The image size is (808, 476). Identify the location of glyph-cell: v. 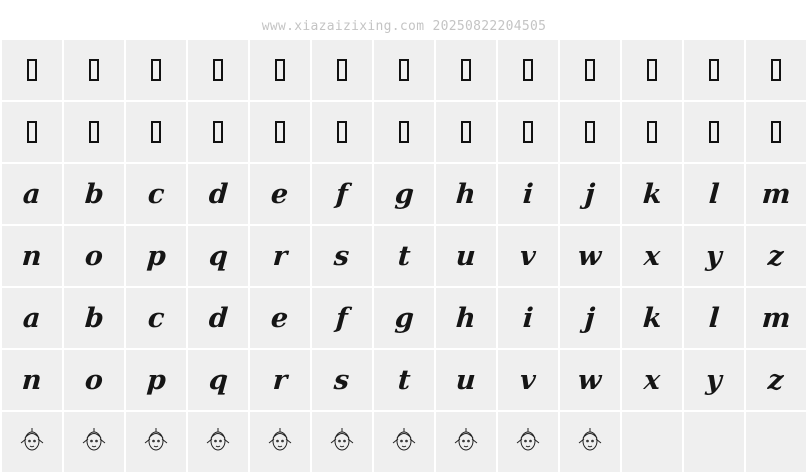
(528, 256).